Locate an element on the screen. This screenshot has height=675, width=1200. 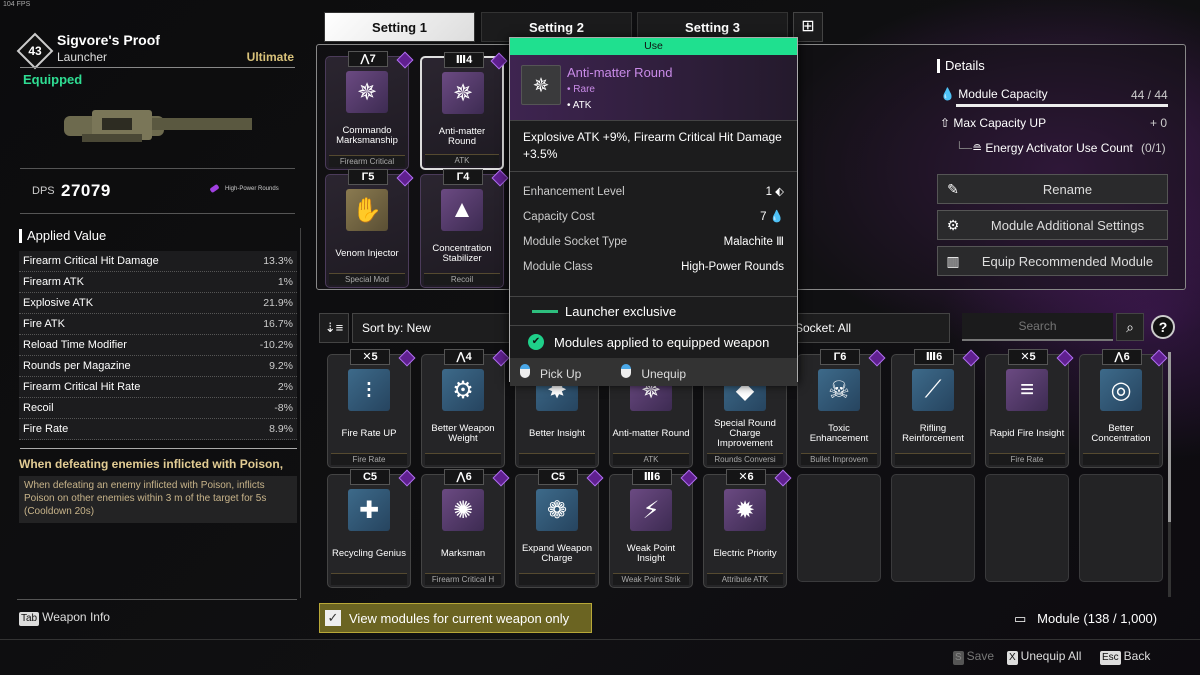
tooltip-module-name: Anti-matter Round is located at coordinates (620, 72).